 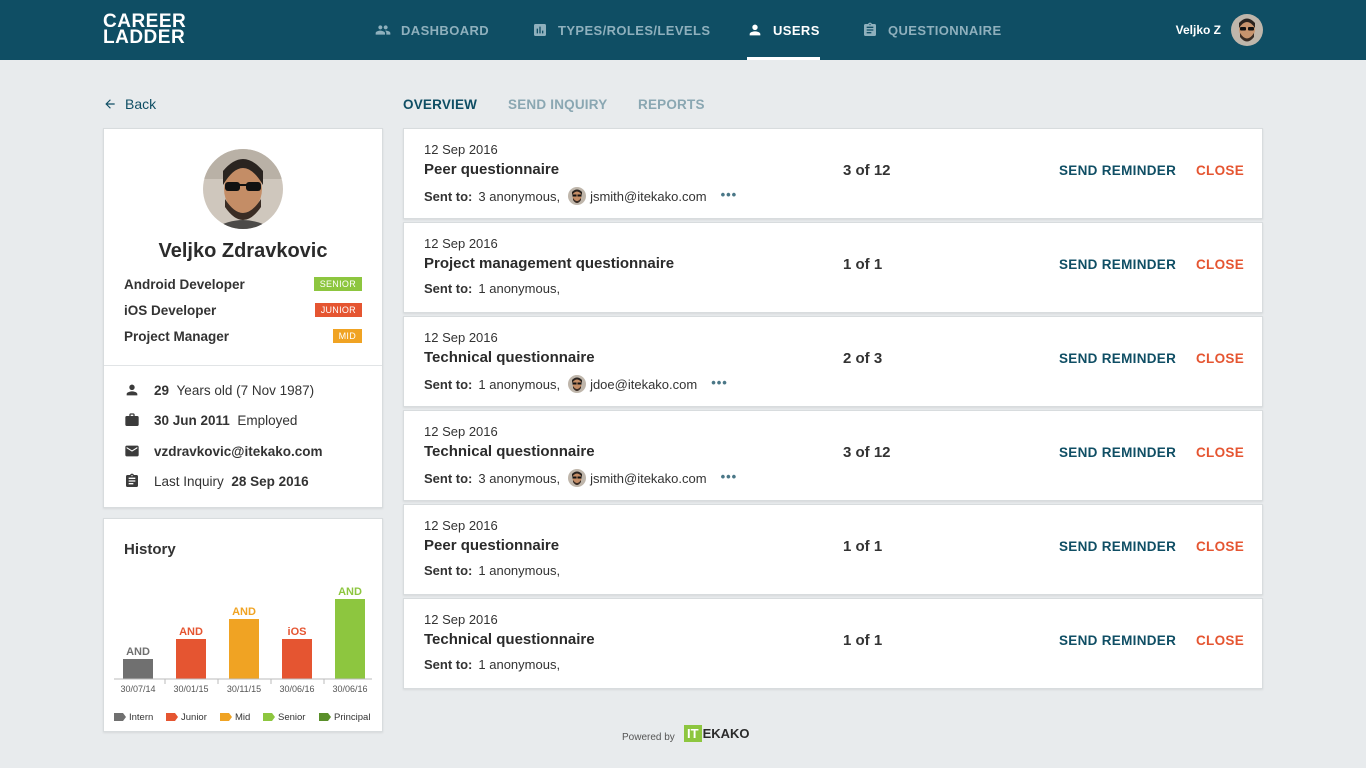 I want to click on legend-item: Senior, so click(x=284, y=717).